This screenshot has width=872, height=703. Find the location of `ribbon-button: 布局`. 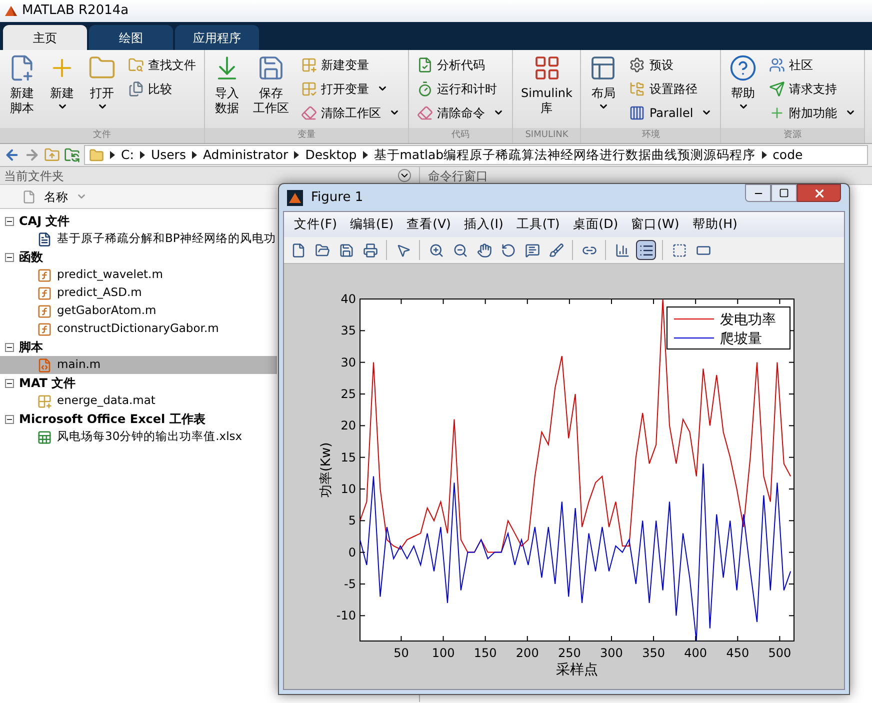

ribbon-button: 布局 is located at coordinates (603, 83).